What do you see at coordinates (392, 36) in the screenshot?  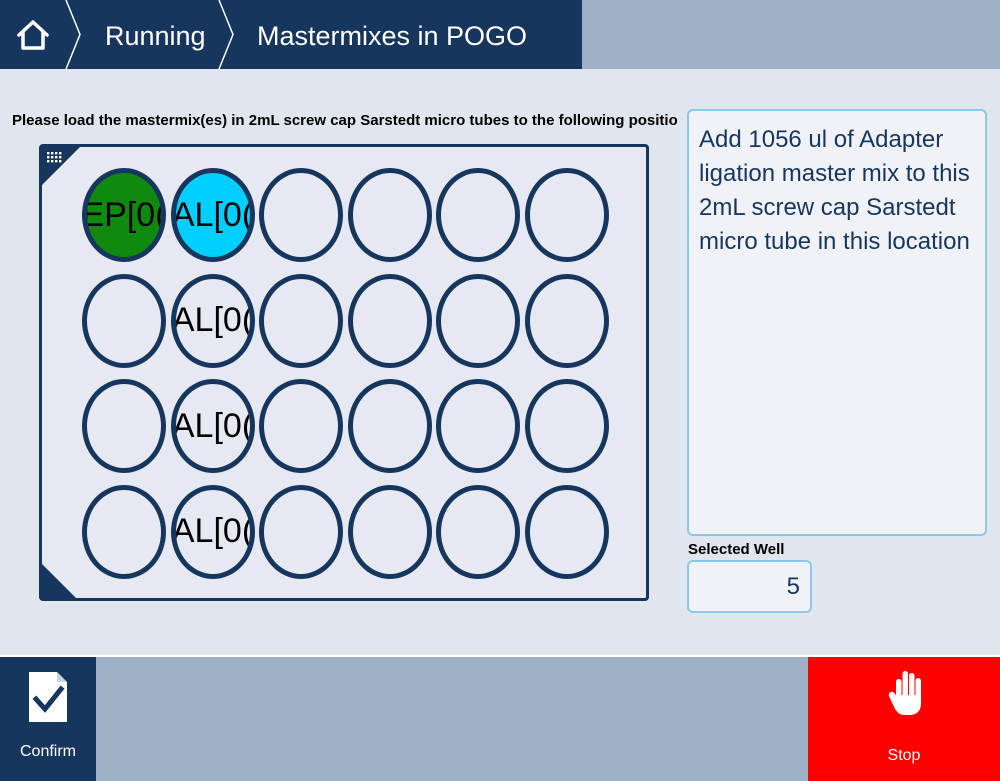 I see `breadcrumb-item-mastermixes: Mastermixes in POGO` at bounding box center [392, 36].